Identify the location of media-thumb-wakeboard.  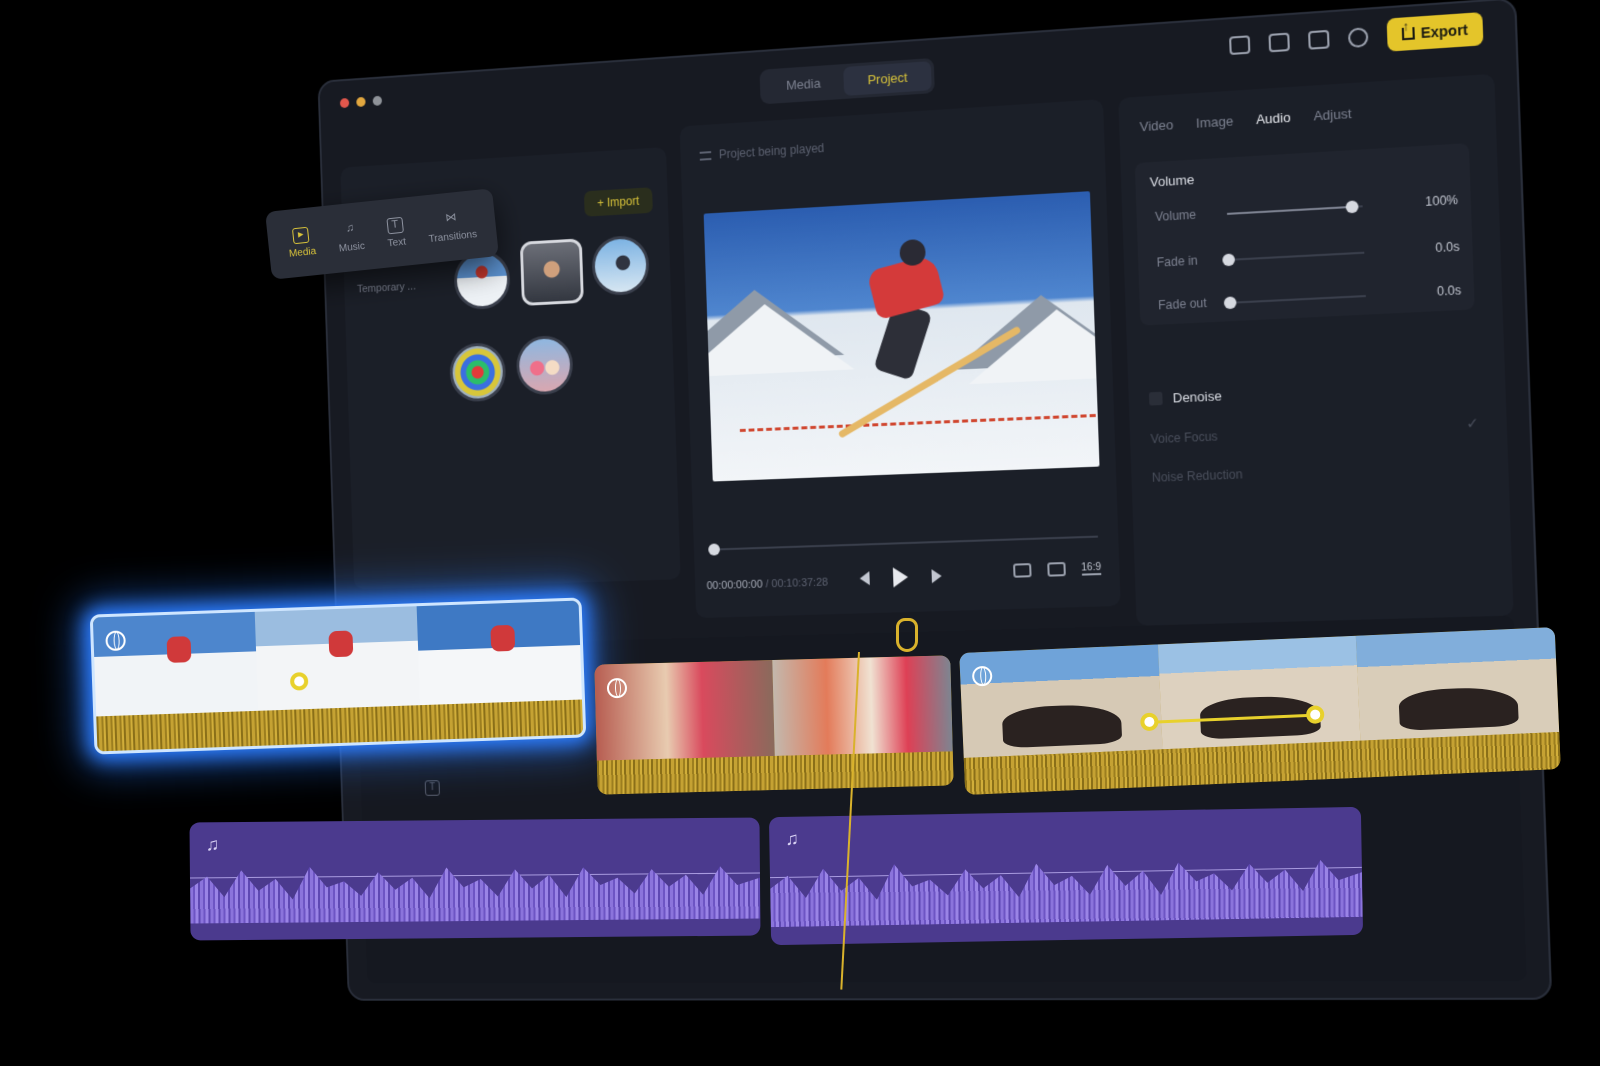
(620, 265).